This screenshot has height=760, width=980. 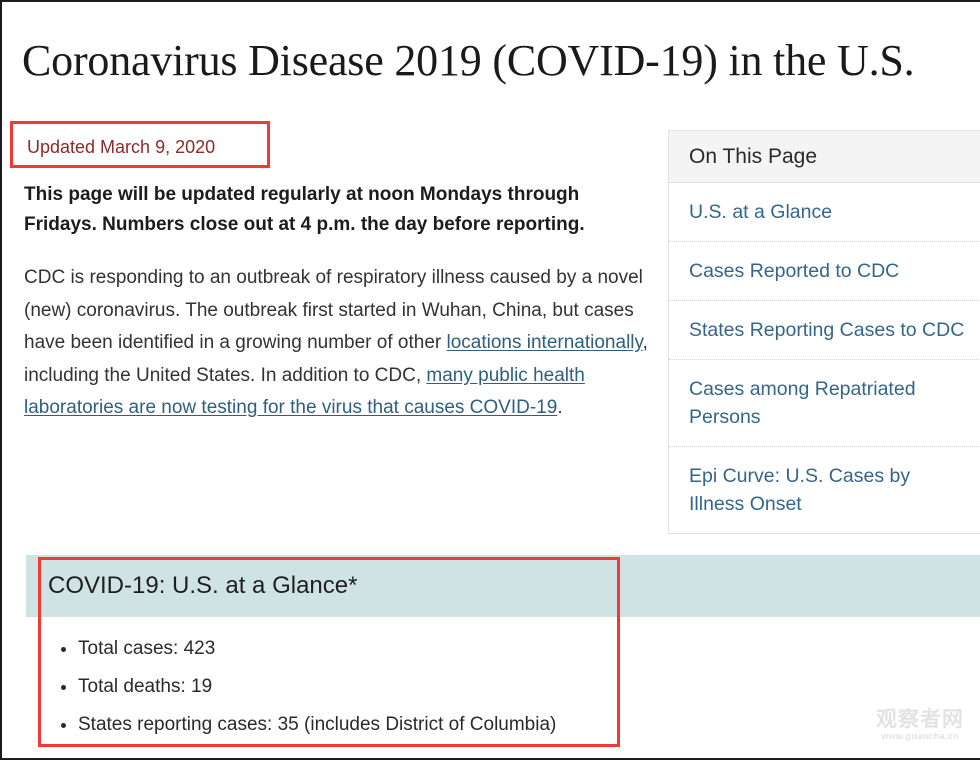 I want to click on list-item: States Reporting Cases to CDC, so click(x=824, y=329).